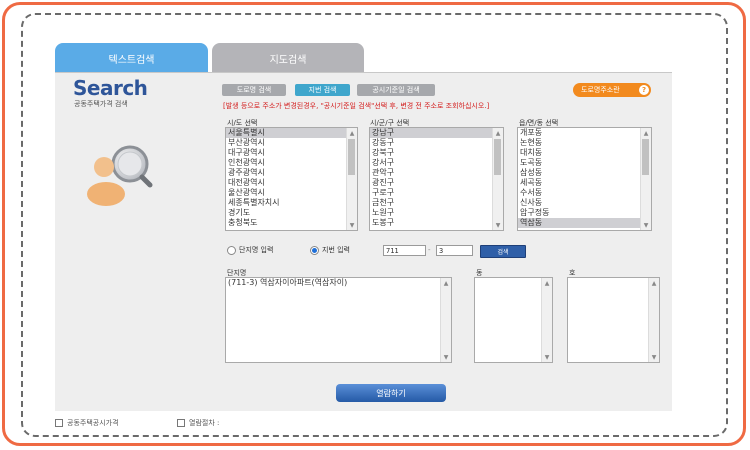 This screenshot has height=450, width=750. Describe the element at coordinates (204, 423) in the screenshot. I see `footer-link-procedure-label: 열람절차 :` at that location.